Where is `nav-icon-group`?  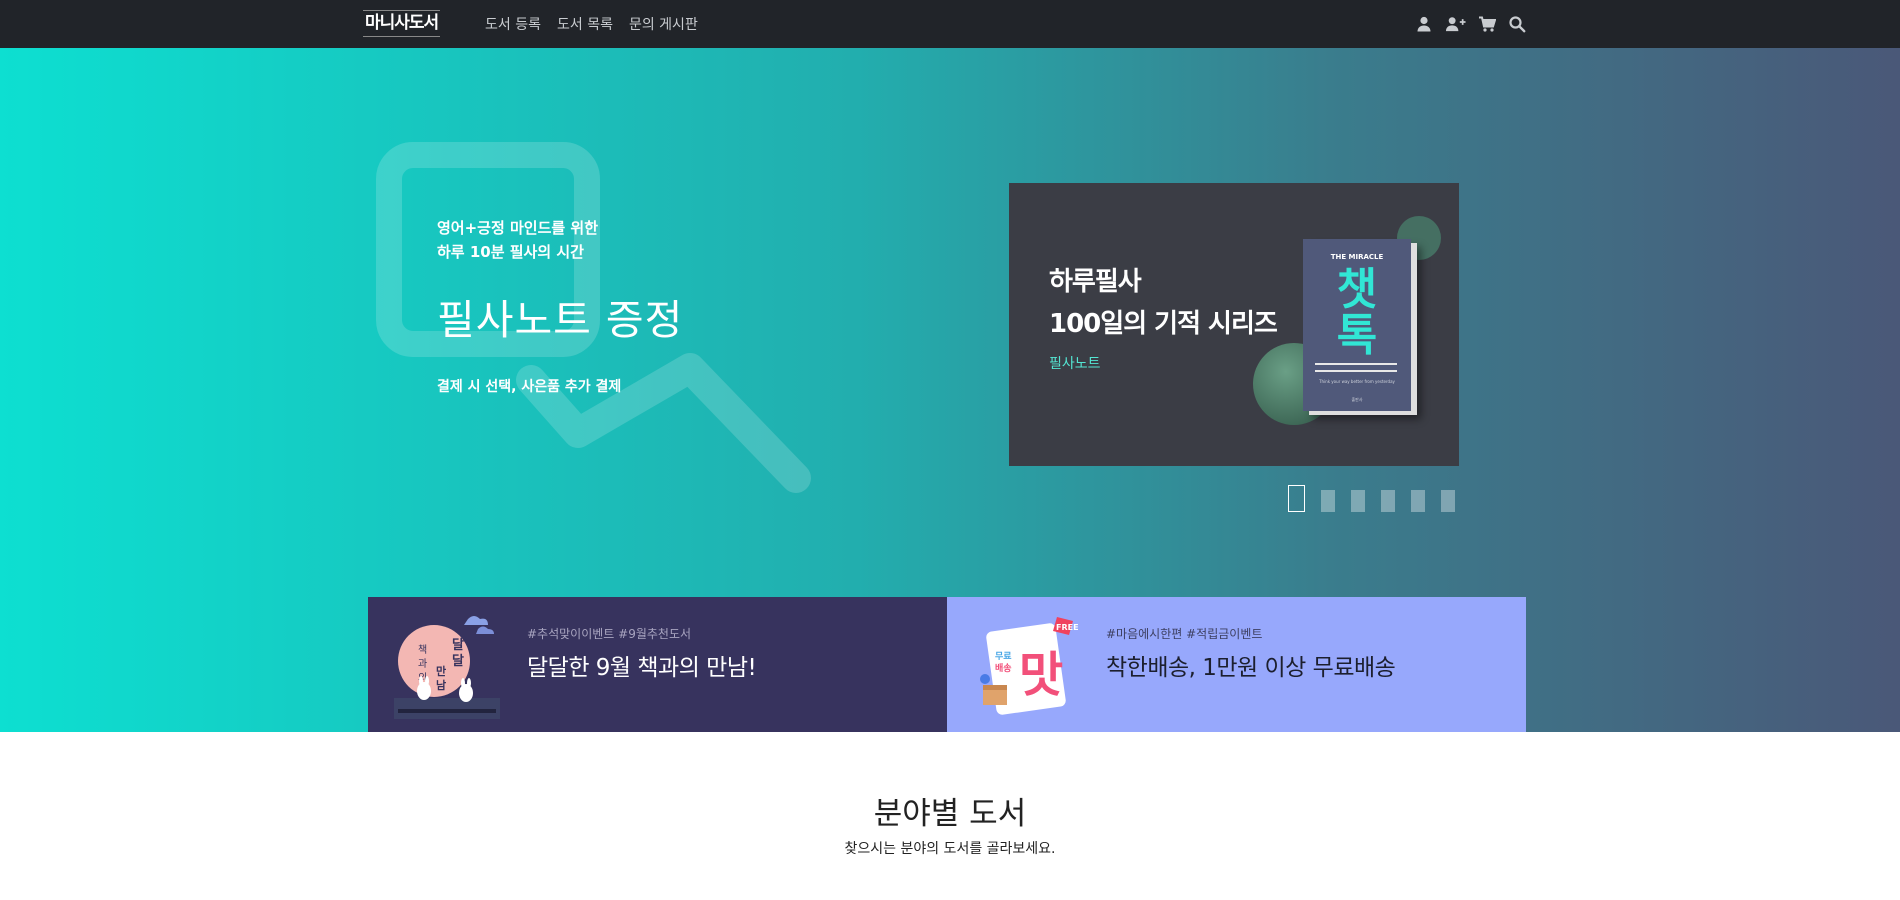
nav-icon-group is located at coordinates (1470, 24).